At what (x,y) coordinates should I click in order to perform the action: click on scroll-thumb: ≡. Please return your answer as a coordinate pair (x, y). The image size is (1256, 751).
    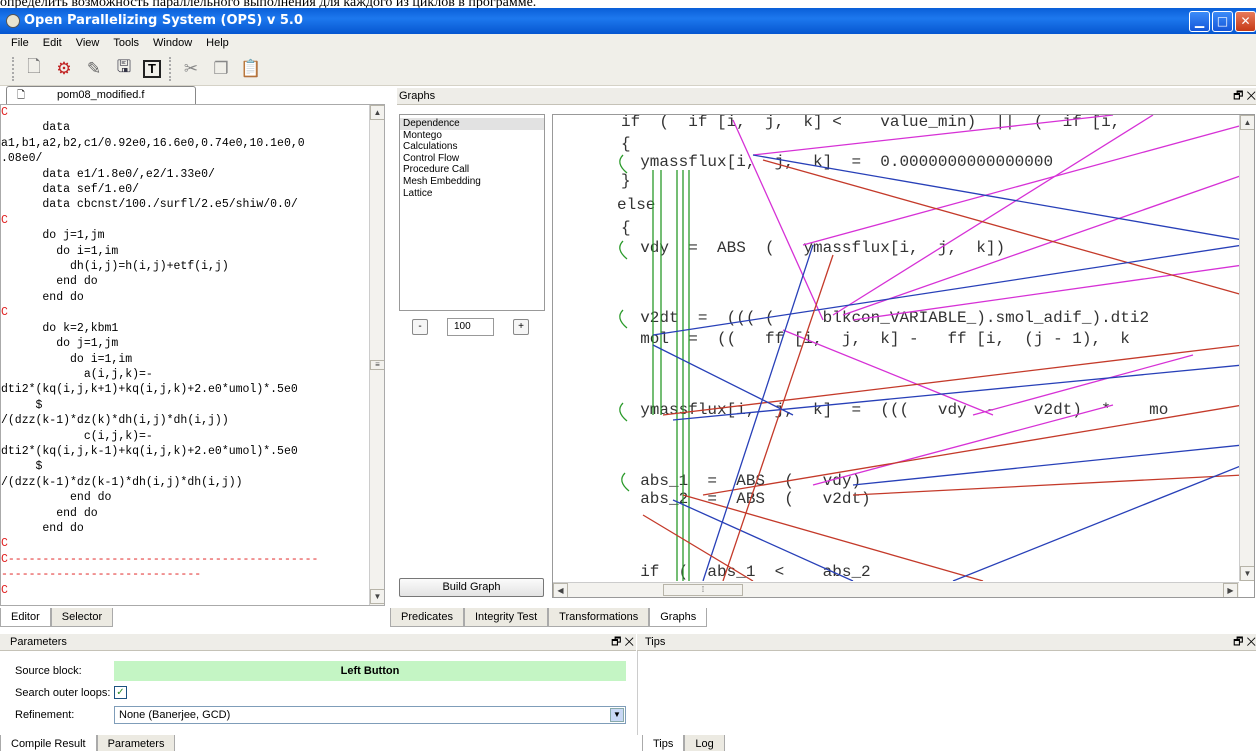
    Looking at the image, I should click on (377, 365).